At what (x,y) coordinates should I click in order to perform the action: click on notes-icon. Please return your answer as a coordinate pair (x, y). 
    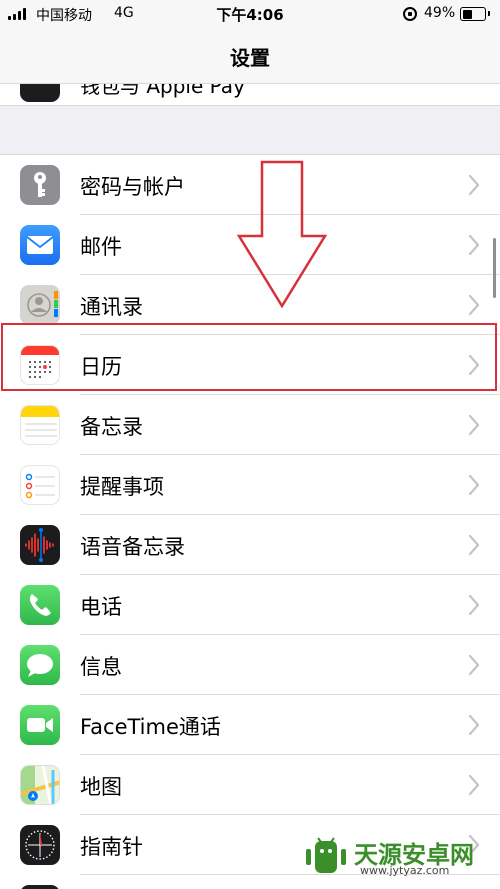
    Looking at the image, I should click on (40, 425).